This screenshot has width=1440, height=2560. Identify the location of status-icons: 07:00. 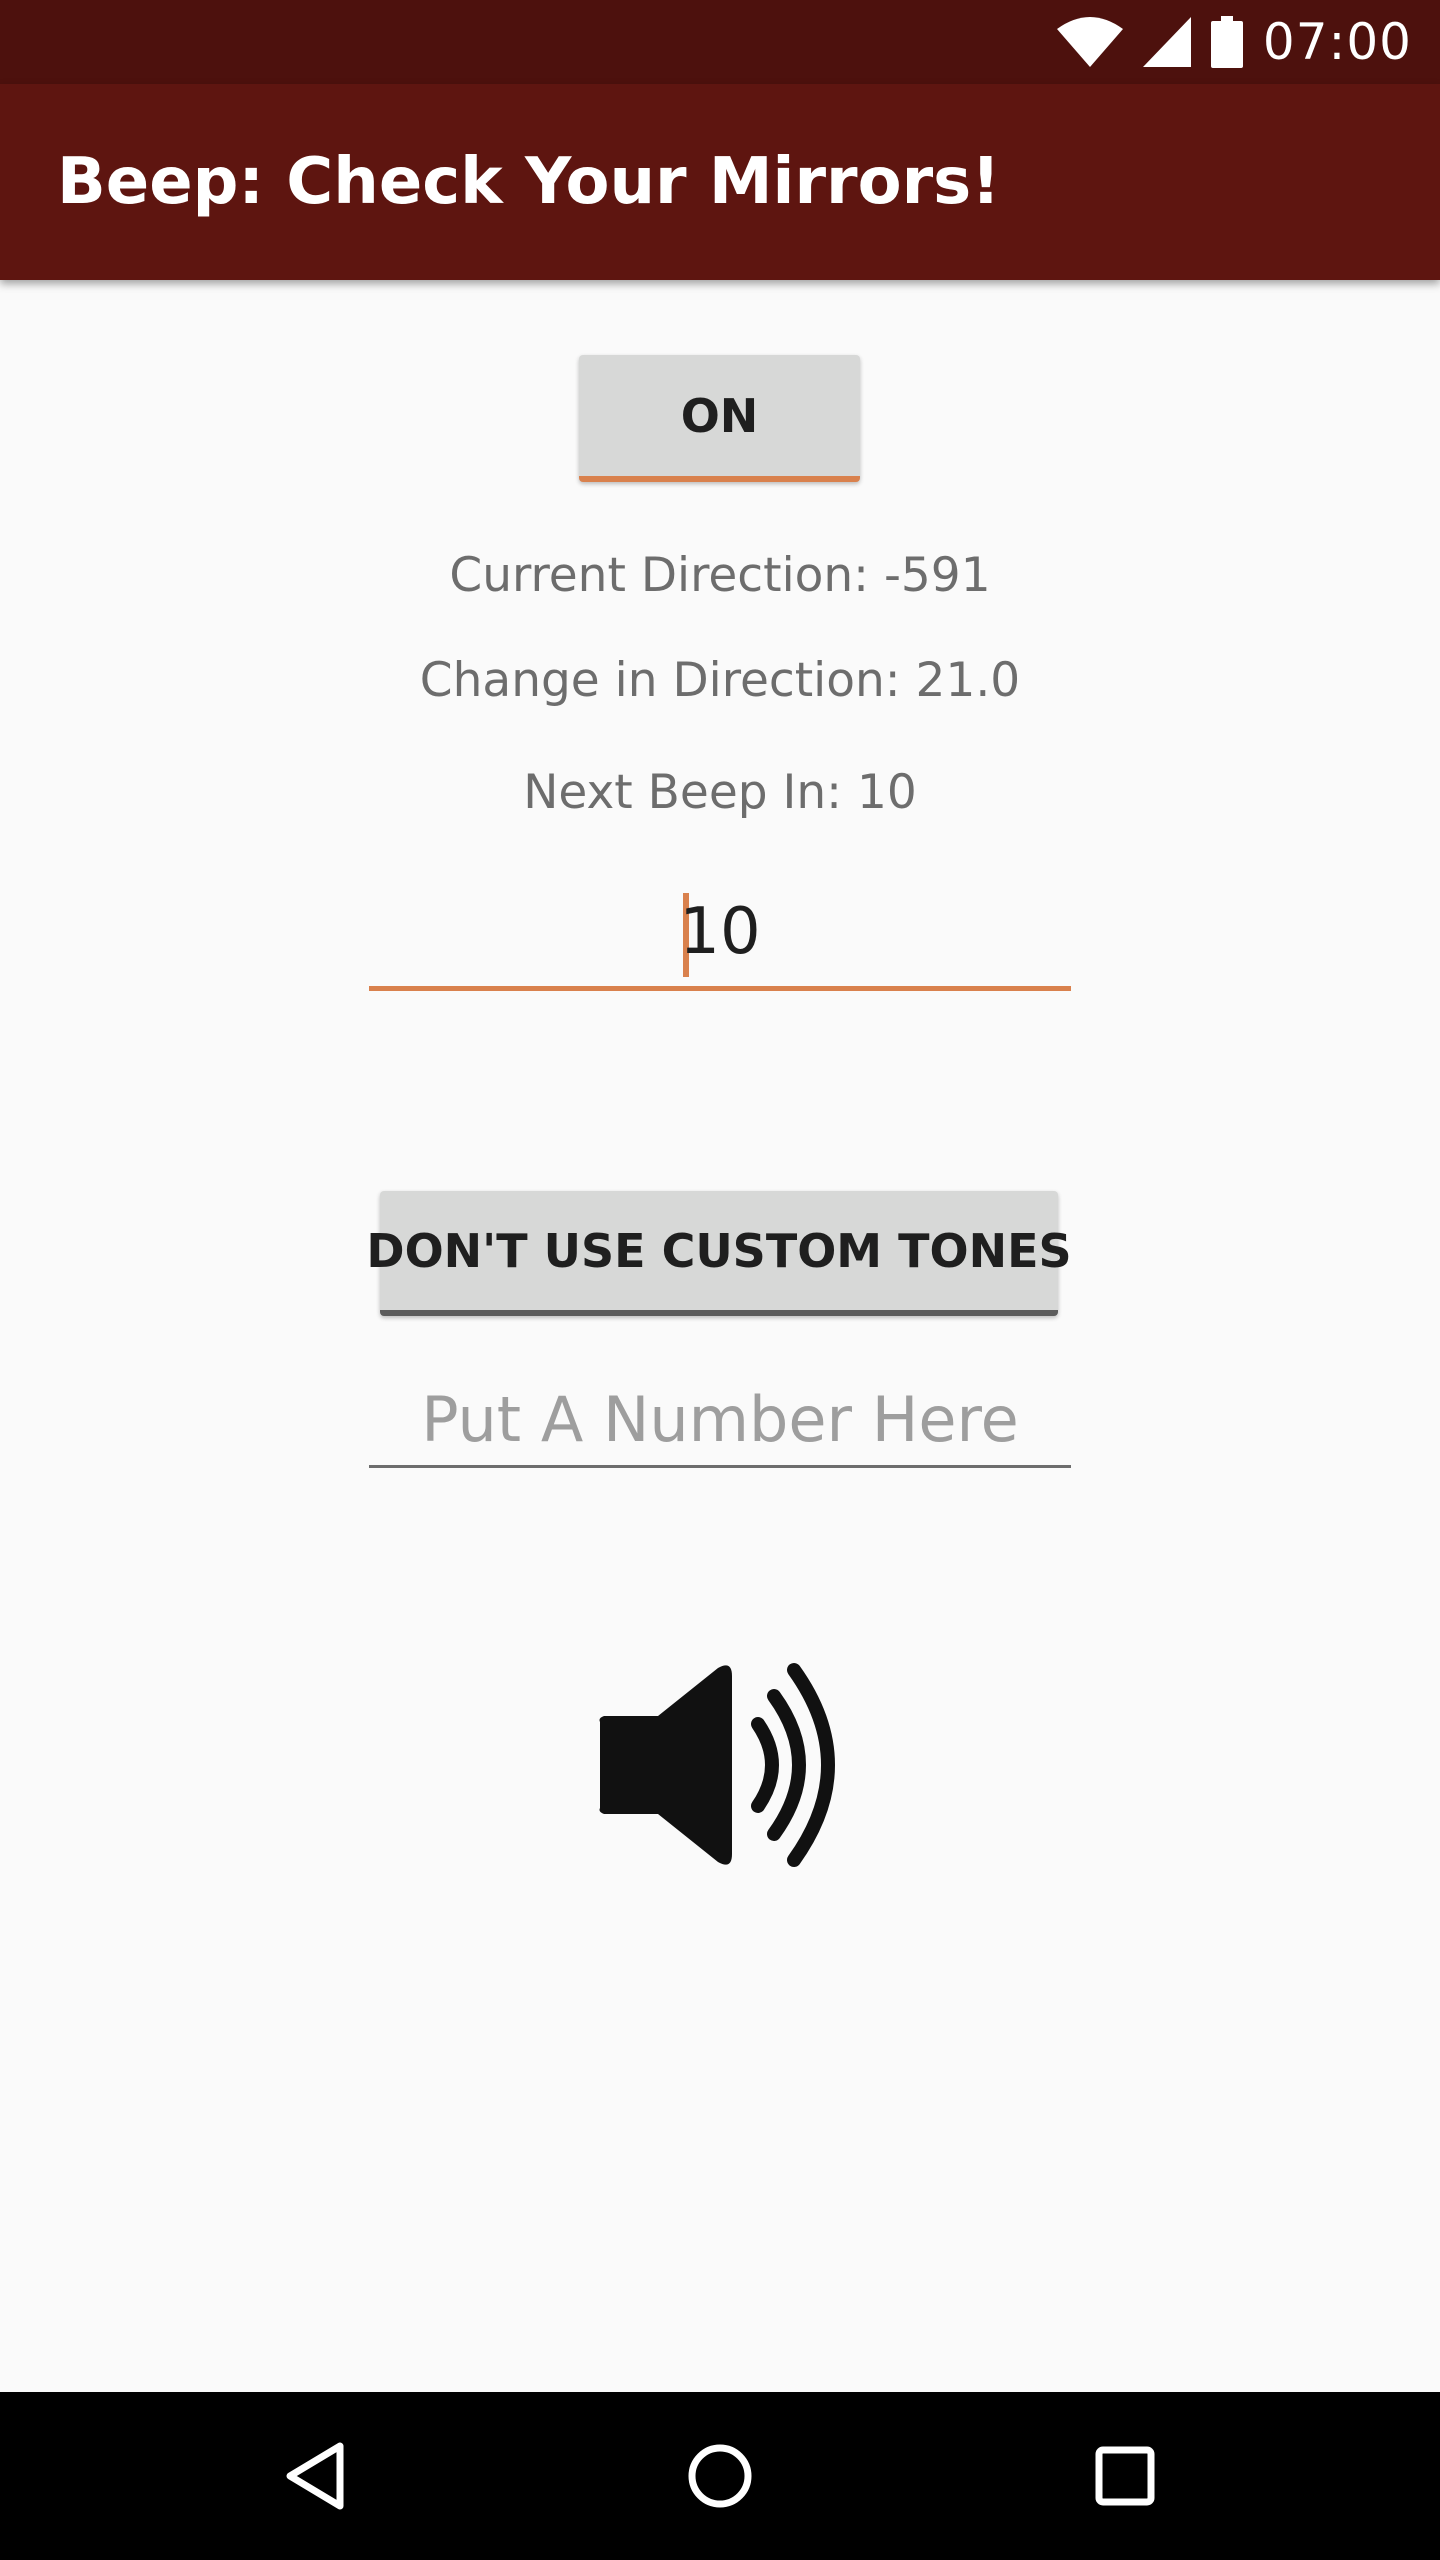
(1234, 42).